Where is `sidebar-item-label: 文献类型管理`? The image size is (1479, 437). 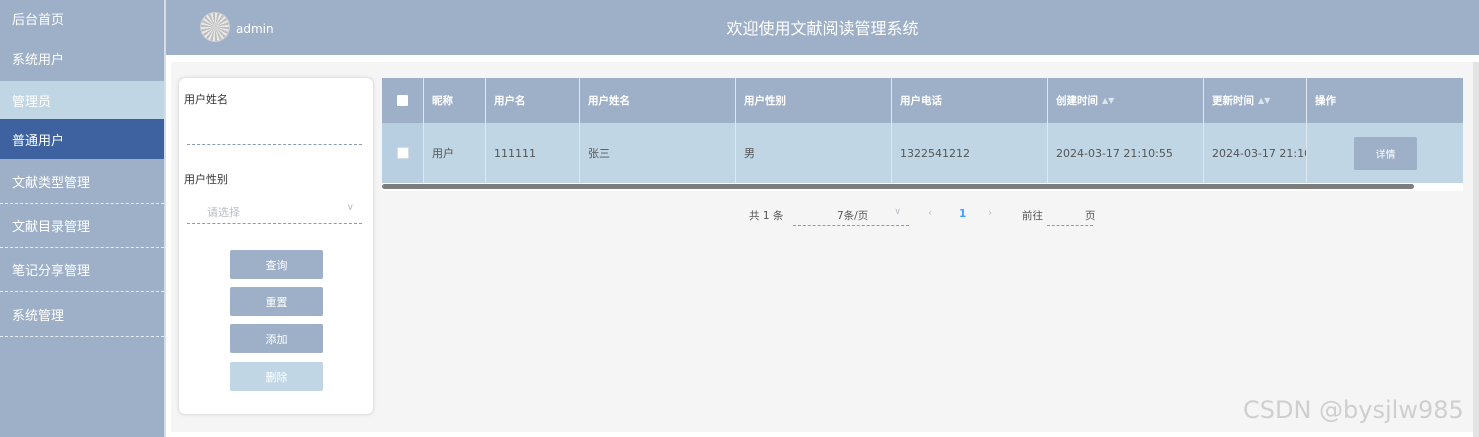 sidebar-item-label: 文献类型管理 is located at coordinates (51, 183).